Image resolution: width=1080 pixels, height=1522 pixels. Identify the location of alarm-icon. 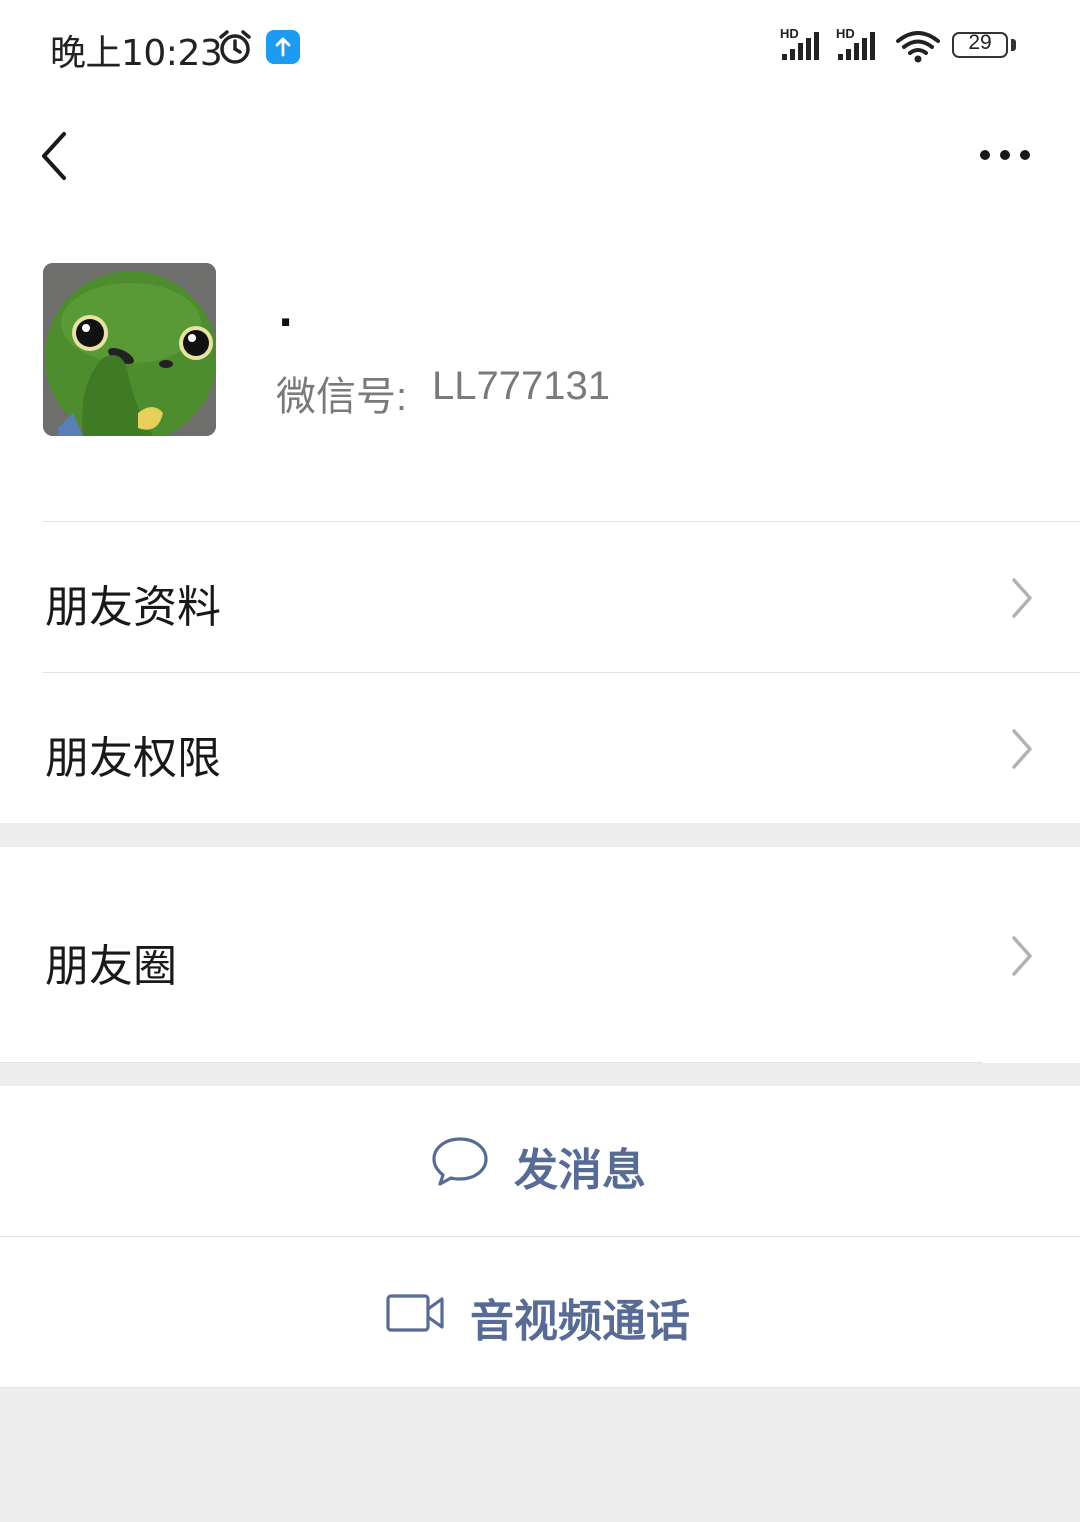
(235, 47).